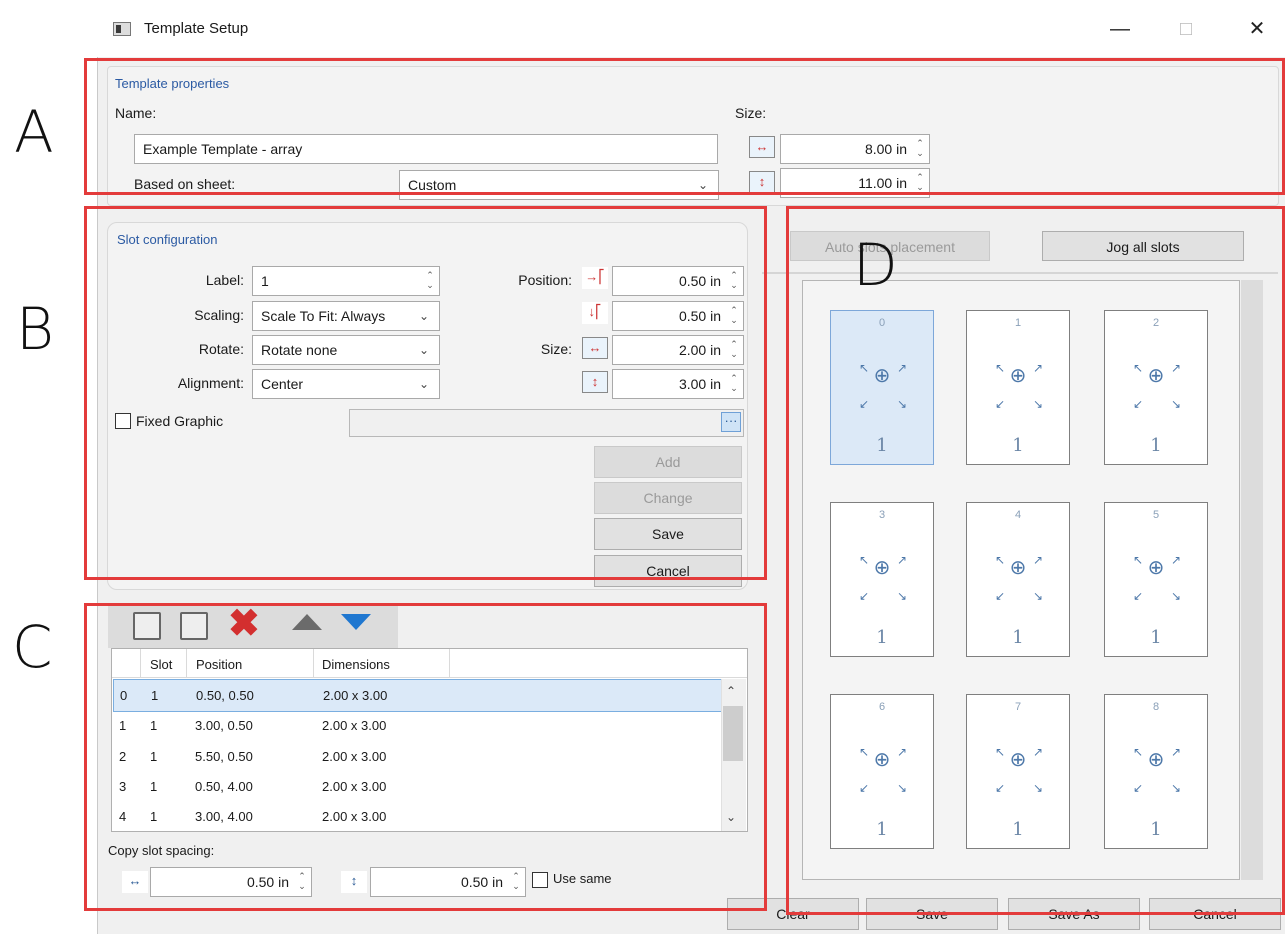 The height and width of the screenshot is (934, 1285). What do you see at coordinates (540, 880) in the screenshot?
I see `use-same-checkbox` at bounding box center [540, 880].